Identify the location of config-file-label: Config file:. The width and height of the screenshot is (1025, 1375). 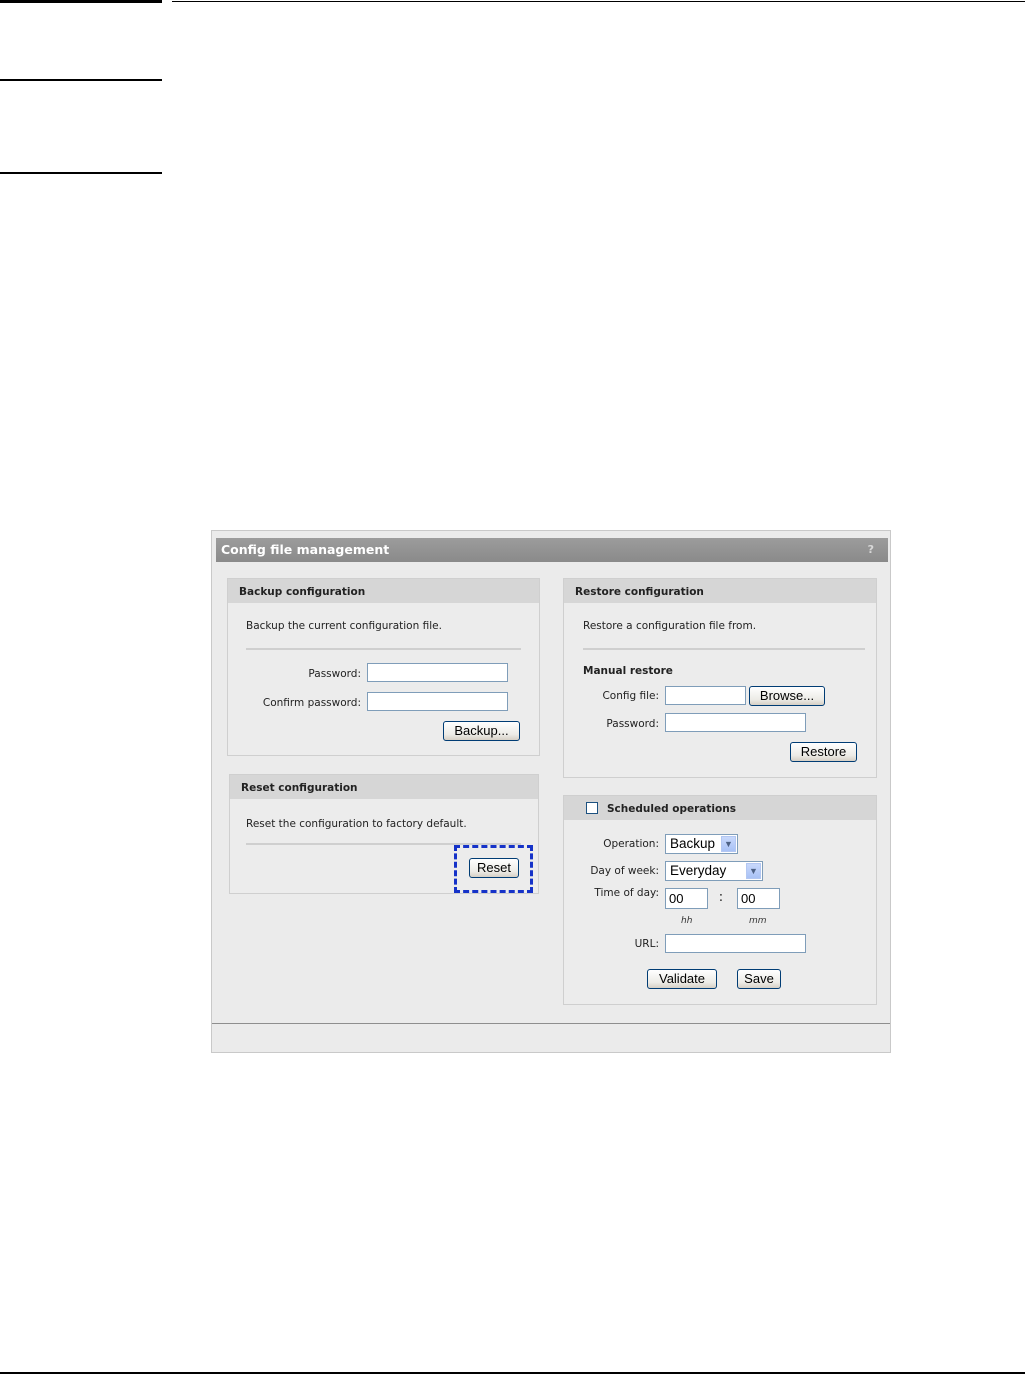
(630, 696).